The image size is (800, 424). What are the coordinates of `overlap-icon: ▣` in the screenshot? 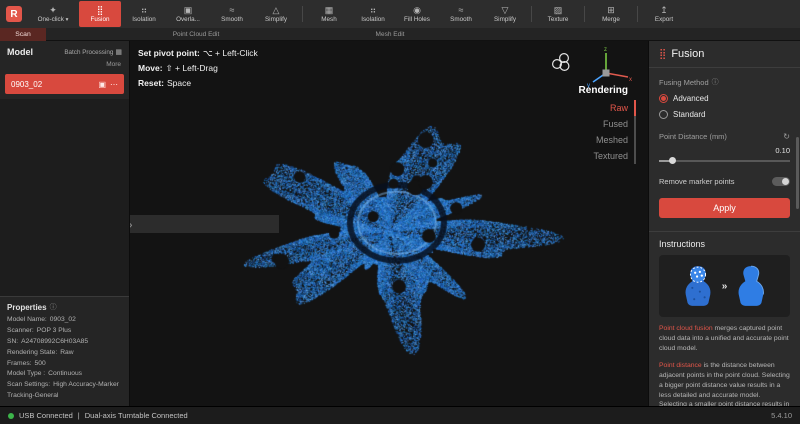 It's located at (188, 9).